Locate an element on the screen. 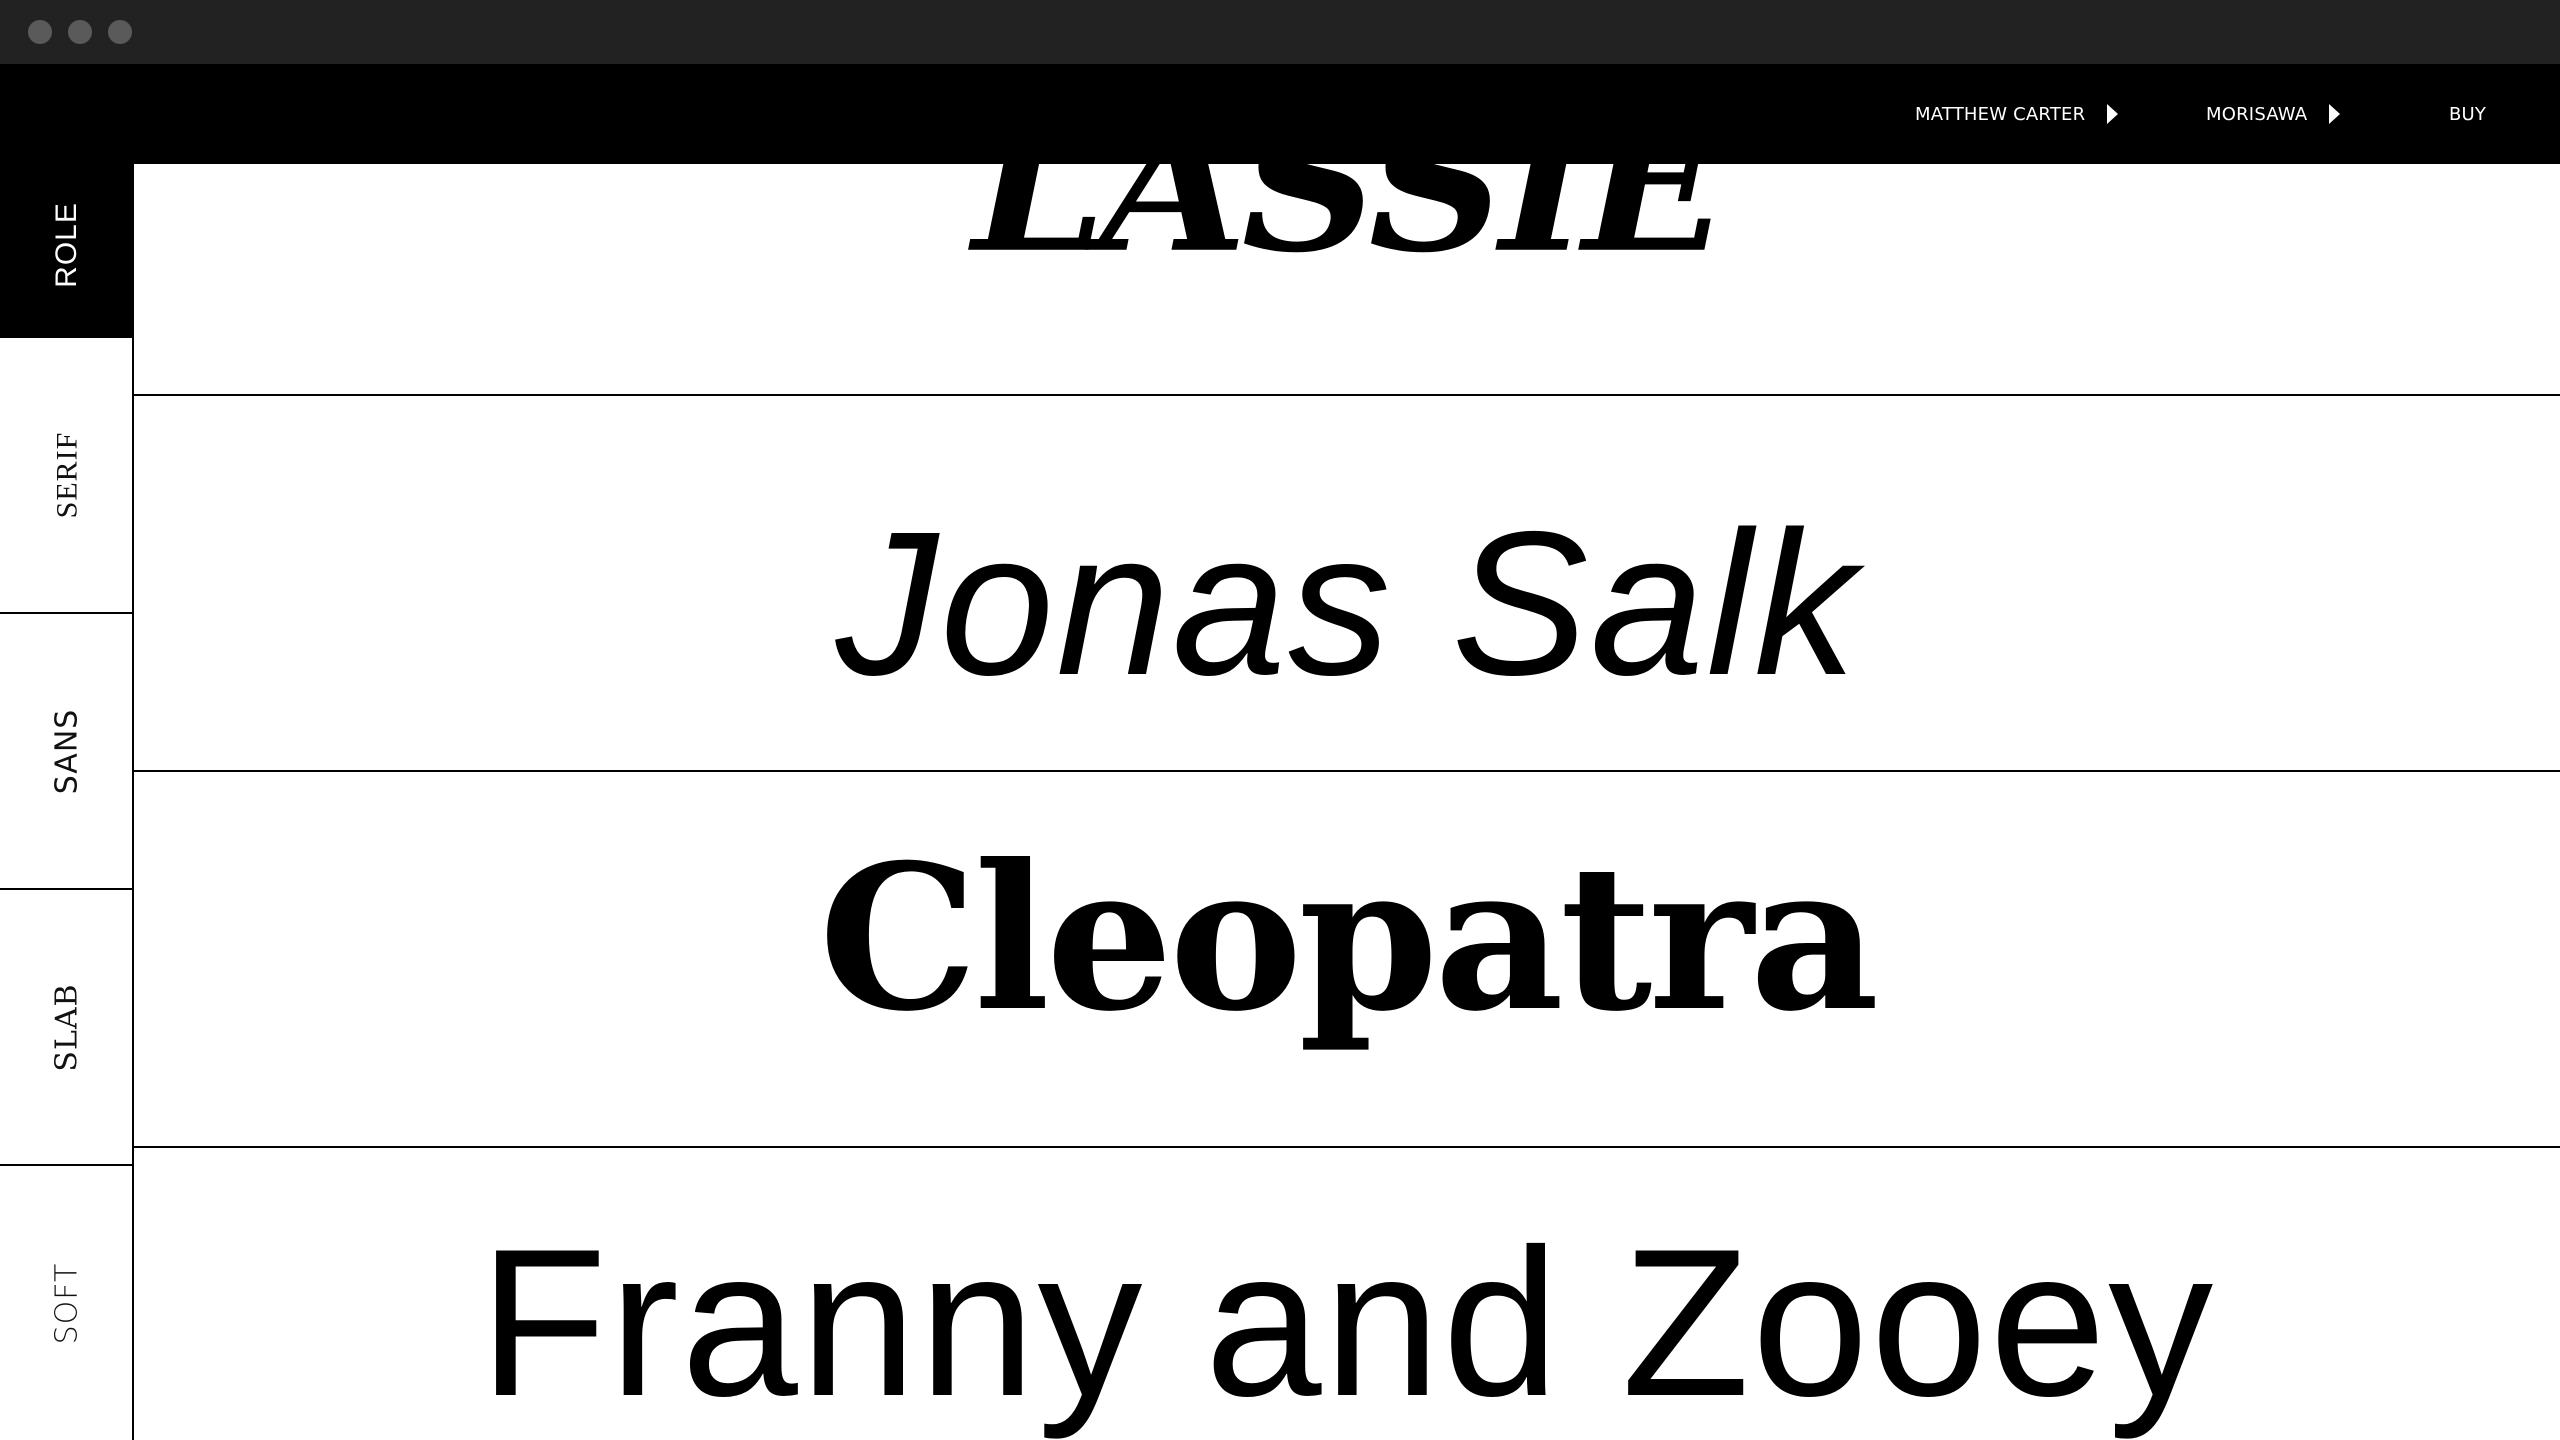  sidebar-tab-label: SANS is located at coordinates (67, 751).